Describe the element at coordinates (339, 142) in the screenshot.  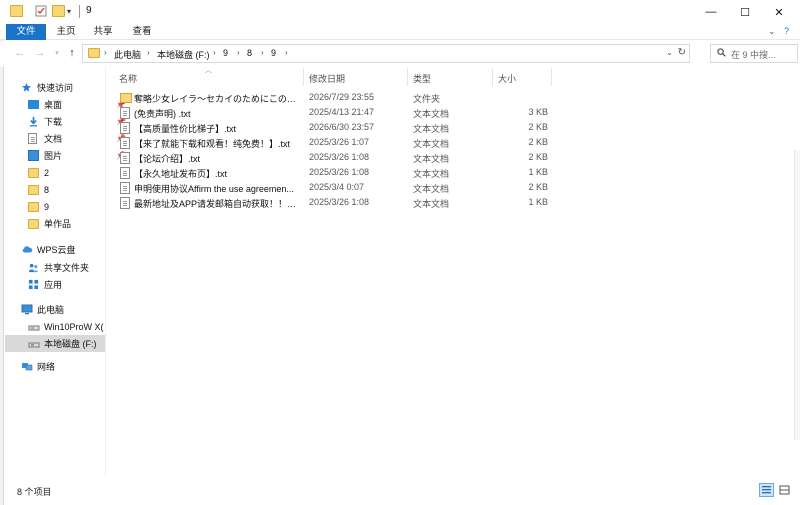
I see `file-date: 2025/3/26 1:07` at that location.